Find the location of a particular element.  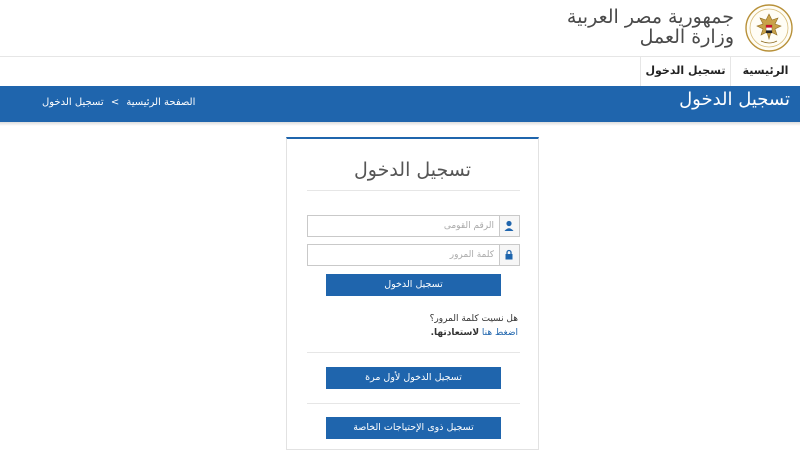

breadcrumb: الصفحة الرئيسية > تسجيل الدخول is located at coordinates (118, 102).